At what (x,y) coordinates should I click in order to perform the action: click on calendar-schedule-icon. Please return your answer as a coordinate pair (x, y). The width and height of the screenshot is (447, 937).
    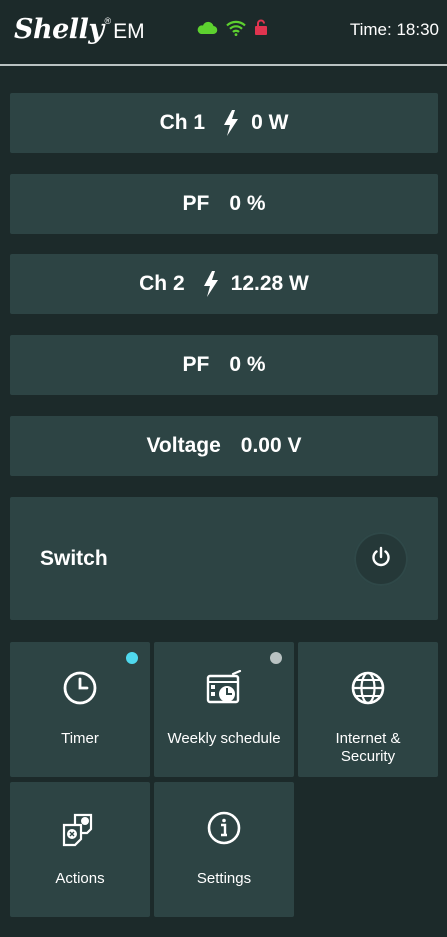
    Looking at the image, I should click on (224, 688).